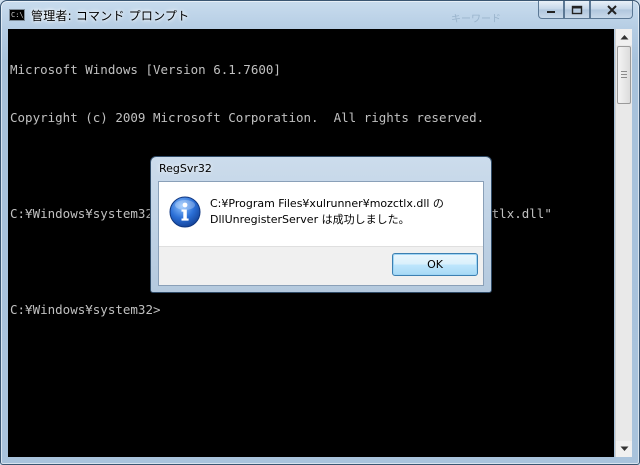 Image resolution: width=640 pixels, height=465 pixels. I want to click on scroll-down-button, so click(624, 449).